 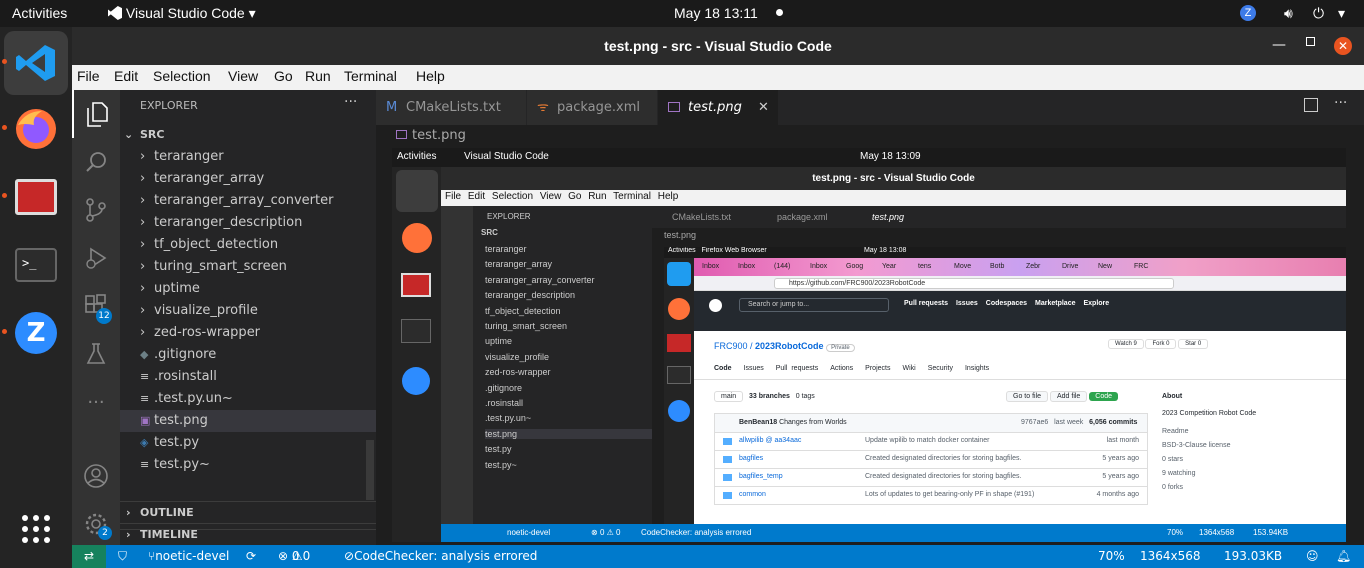 I want to click on menu-terminal: Terminal, so click(x=370, y=76).